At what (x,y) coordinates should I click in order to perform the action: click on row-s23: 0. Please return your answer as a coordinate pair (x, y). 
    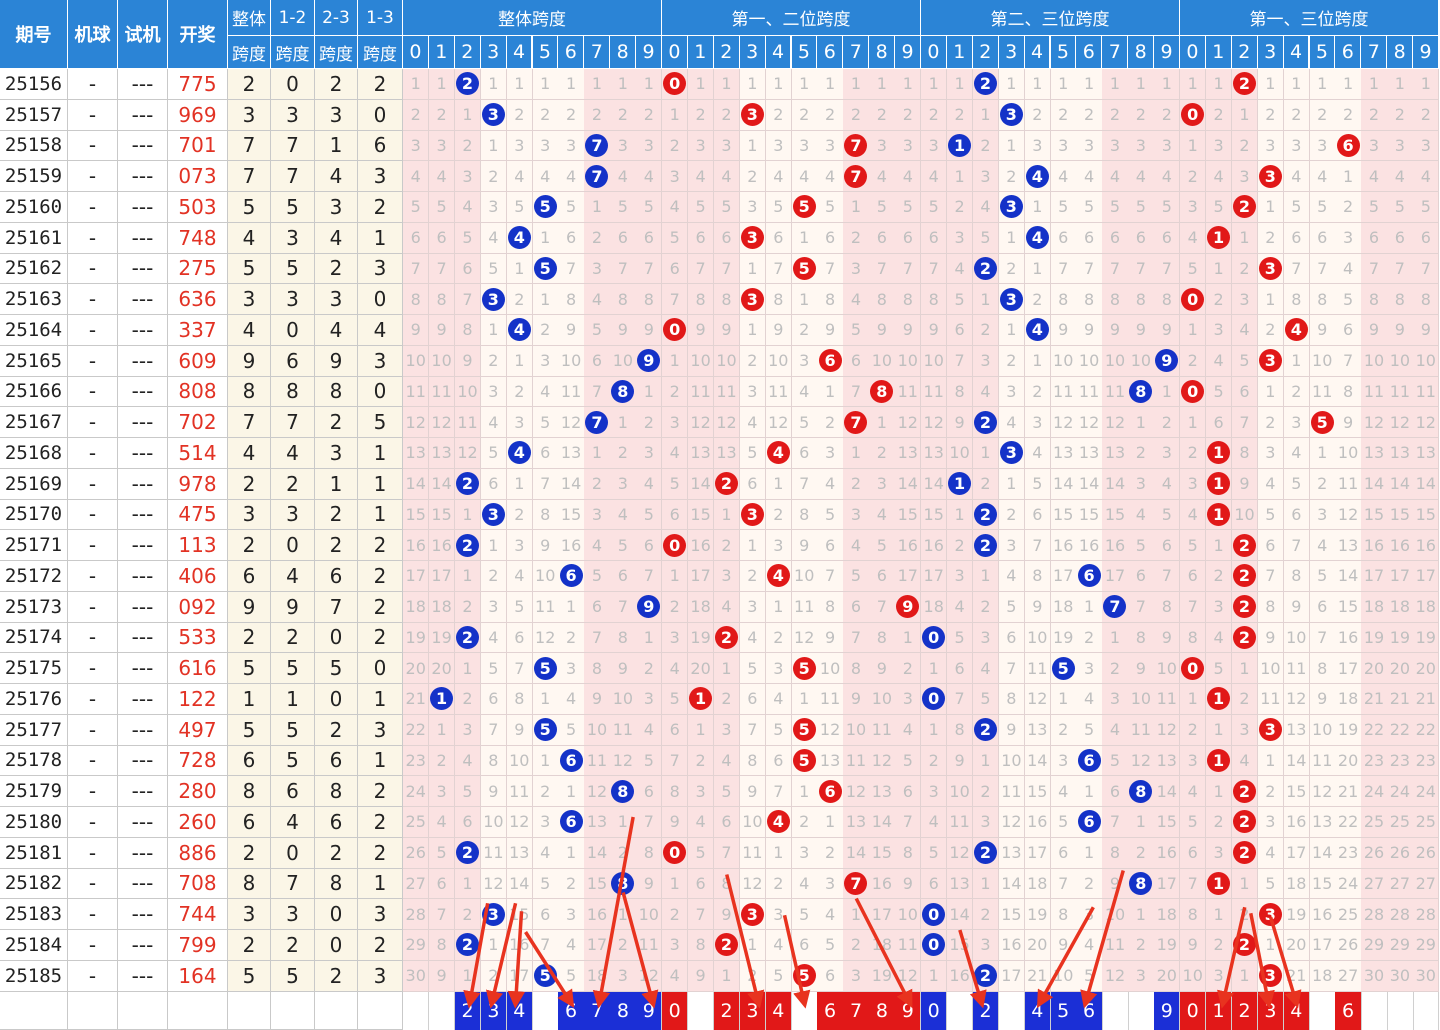
    Looking at the image, I should click on (336, 945).